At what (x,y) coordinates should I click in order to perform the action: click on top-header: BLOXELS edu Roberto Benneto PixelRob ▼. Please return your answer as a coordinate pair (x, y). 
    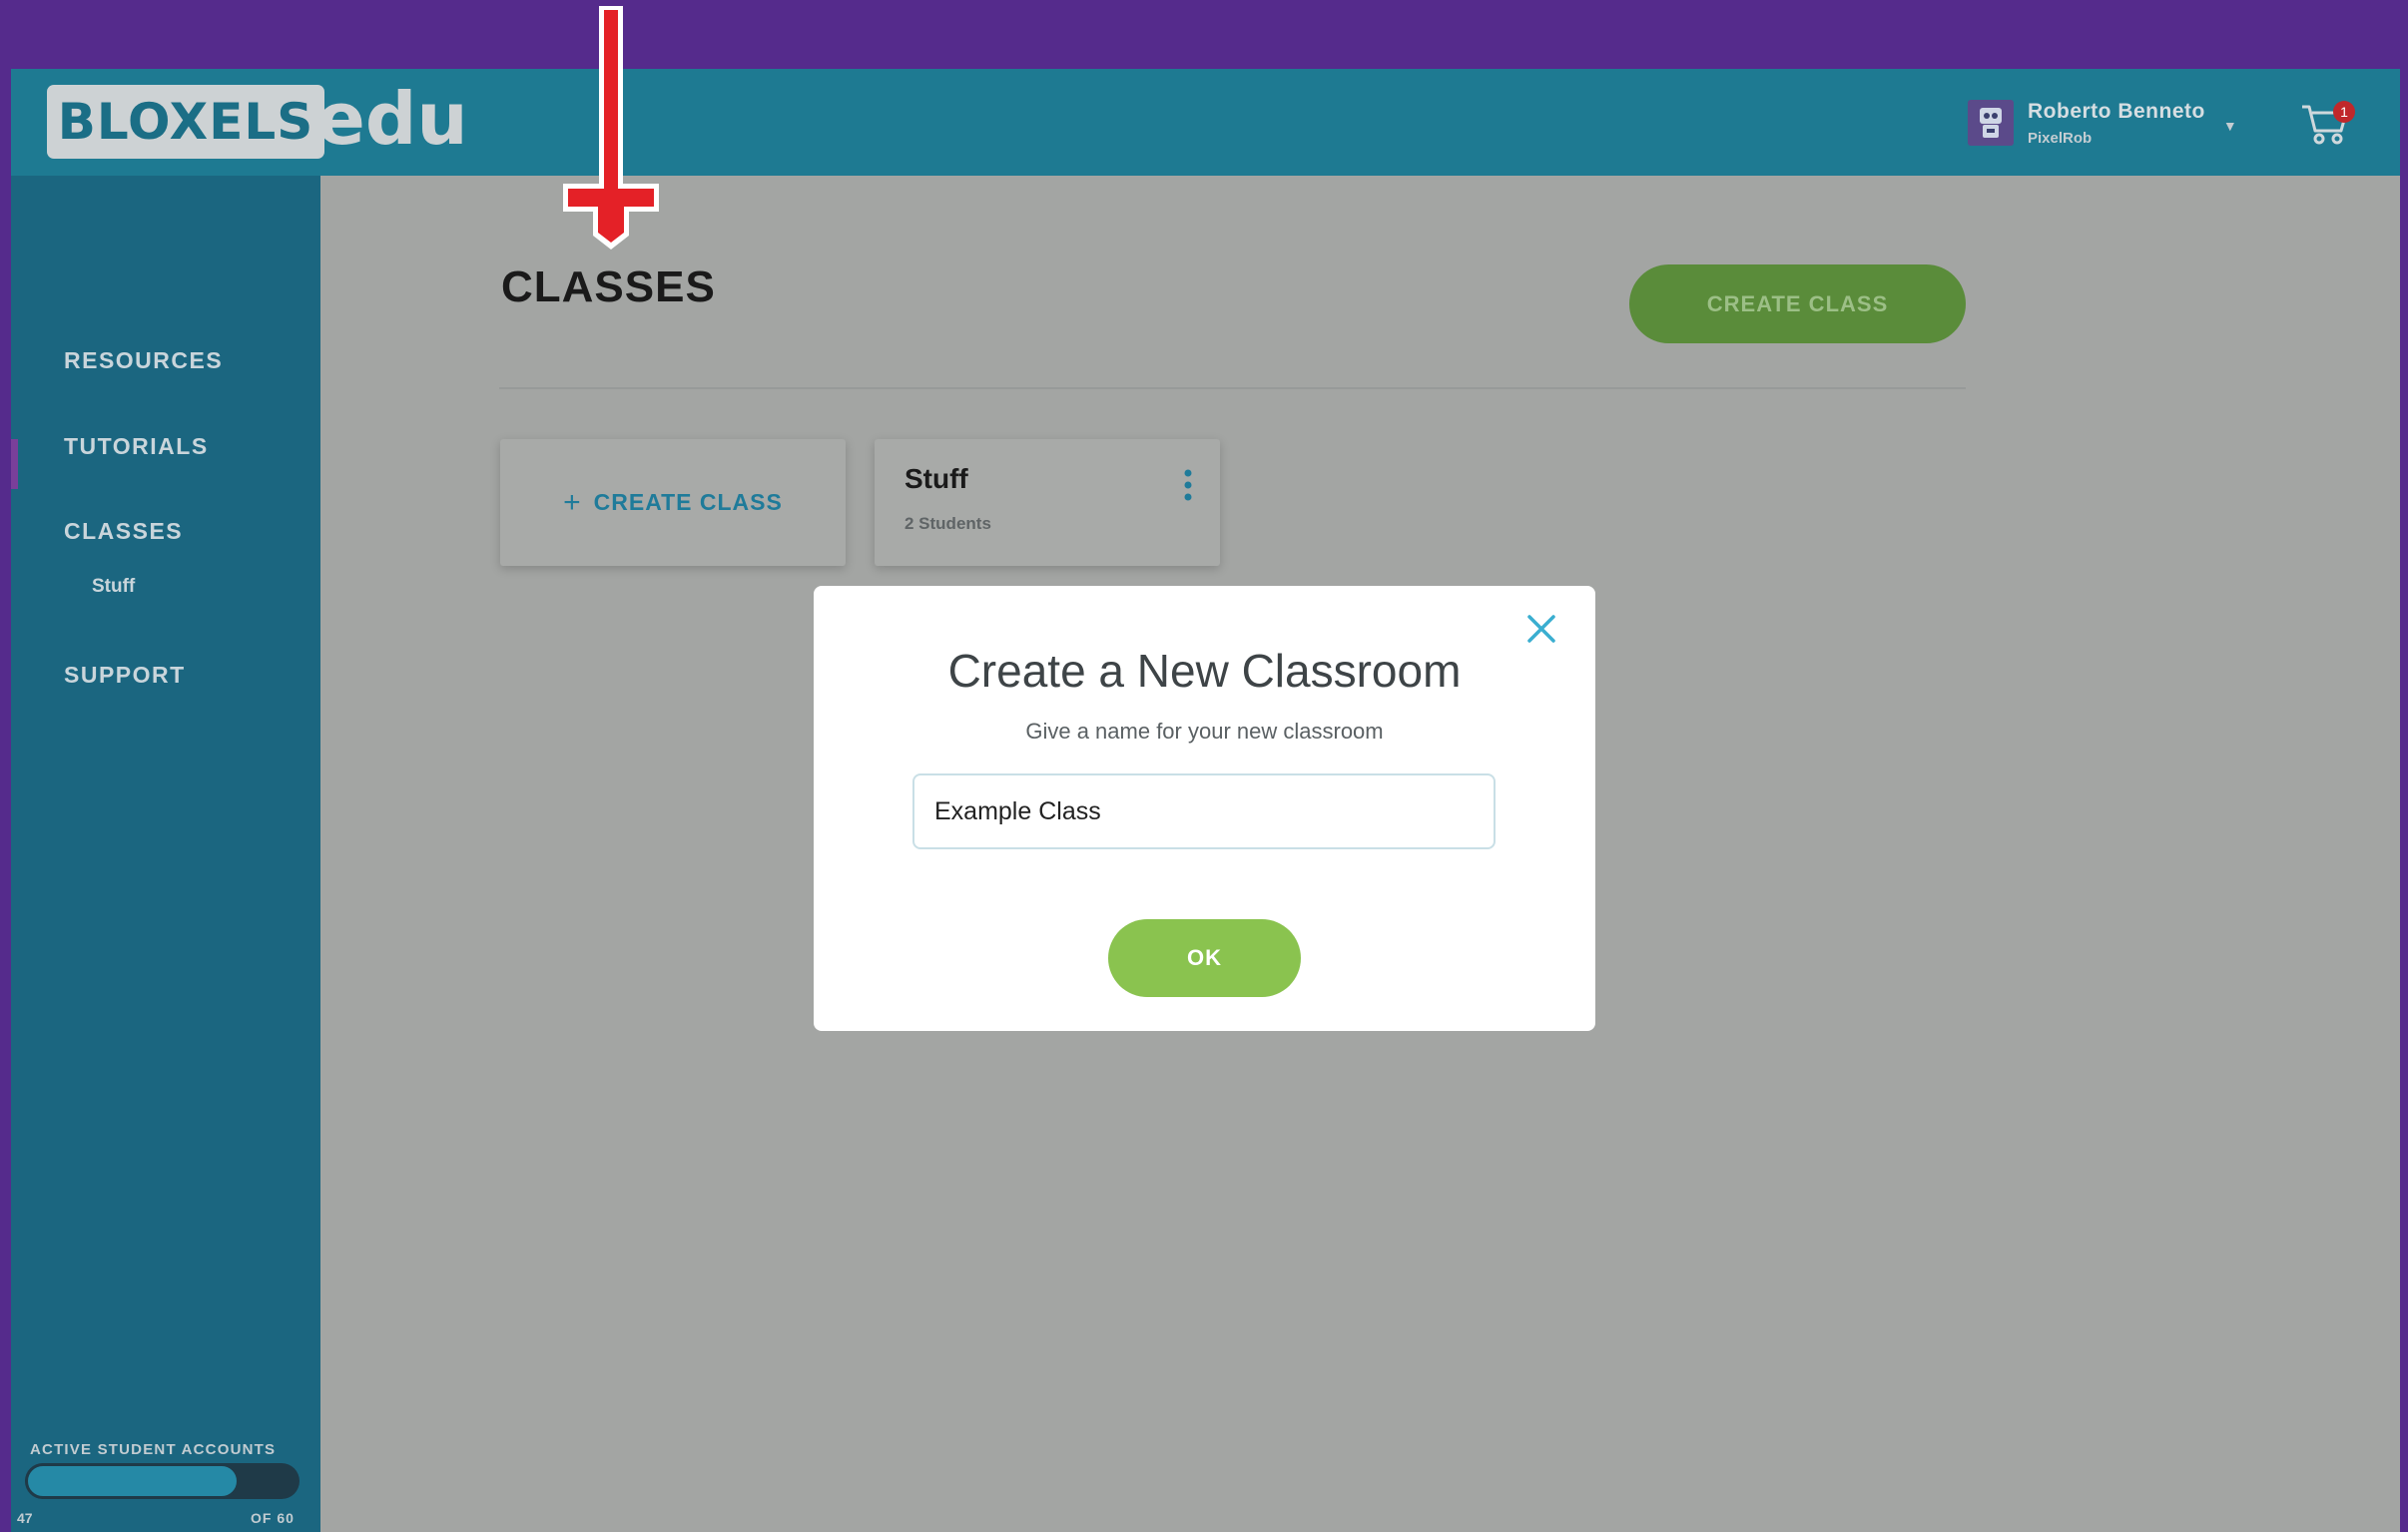
    Looking at the image, I should click on (1206, 122).